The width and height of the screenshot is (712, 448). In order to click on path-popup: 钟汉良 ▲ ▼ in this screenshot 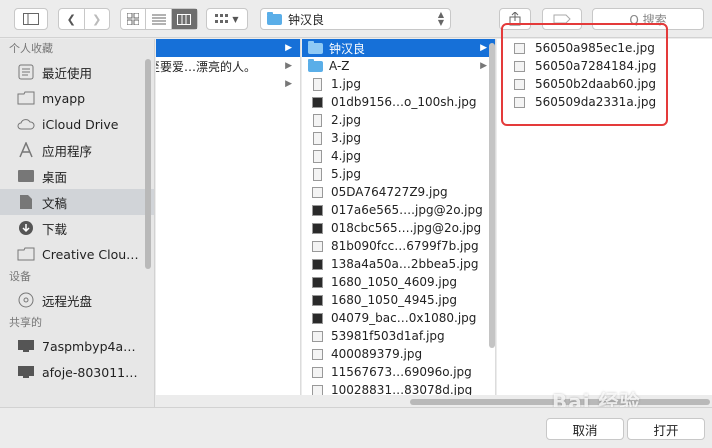, I will do `click(355, 19)`.